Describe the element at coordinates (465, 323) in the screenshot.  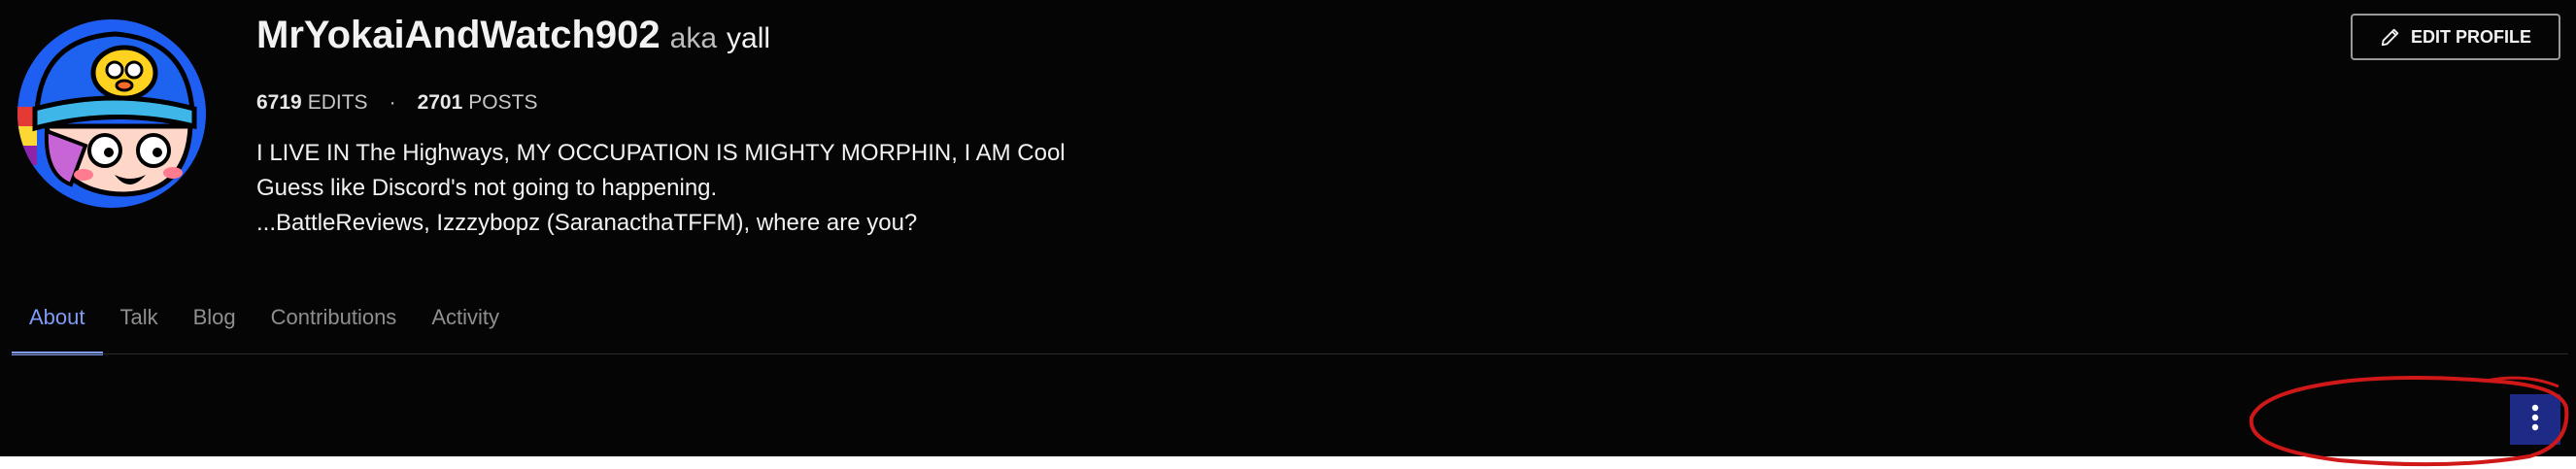
I see `tab-activity: Activity` at that location.